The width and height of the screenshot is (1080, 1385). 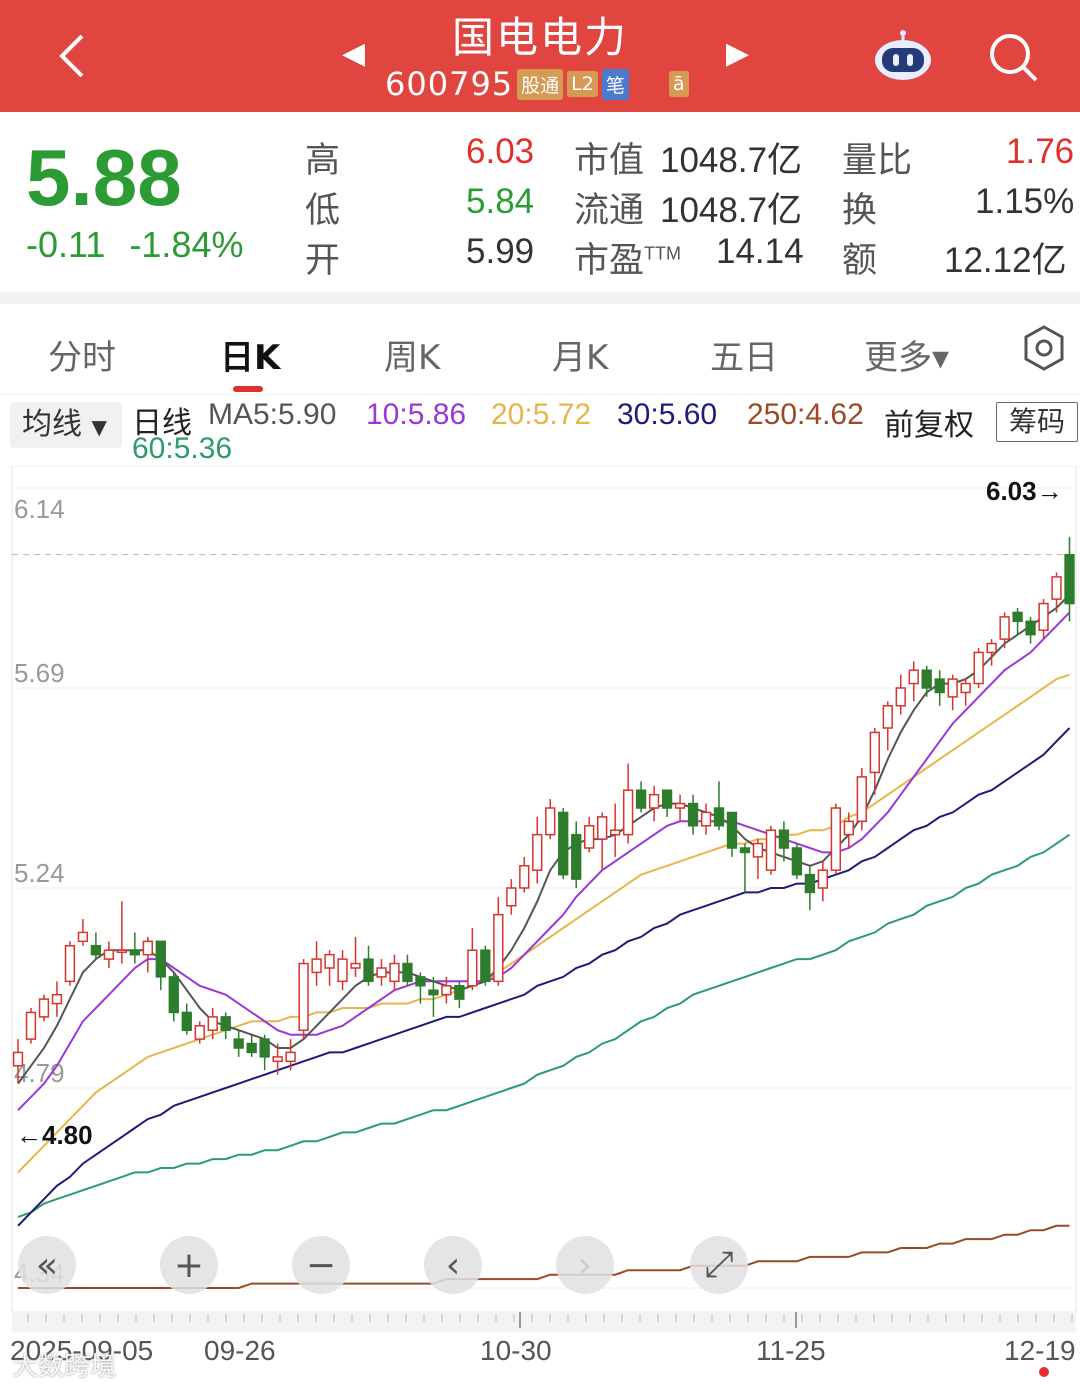 What do you see at coordinates (541, 414) in the screenshot?
I see `ma20-value: 20:5.72` at bounding box center [541, 414].